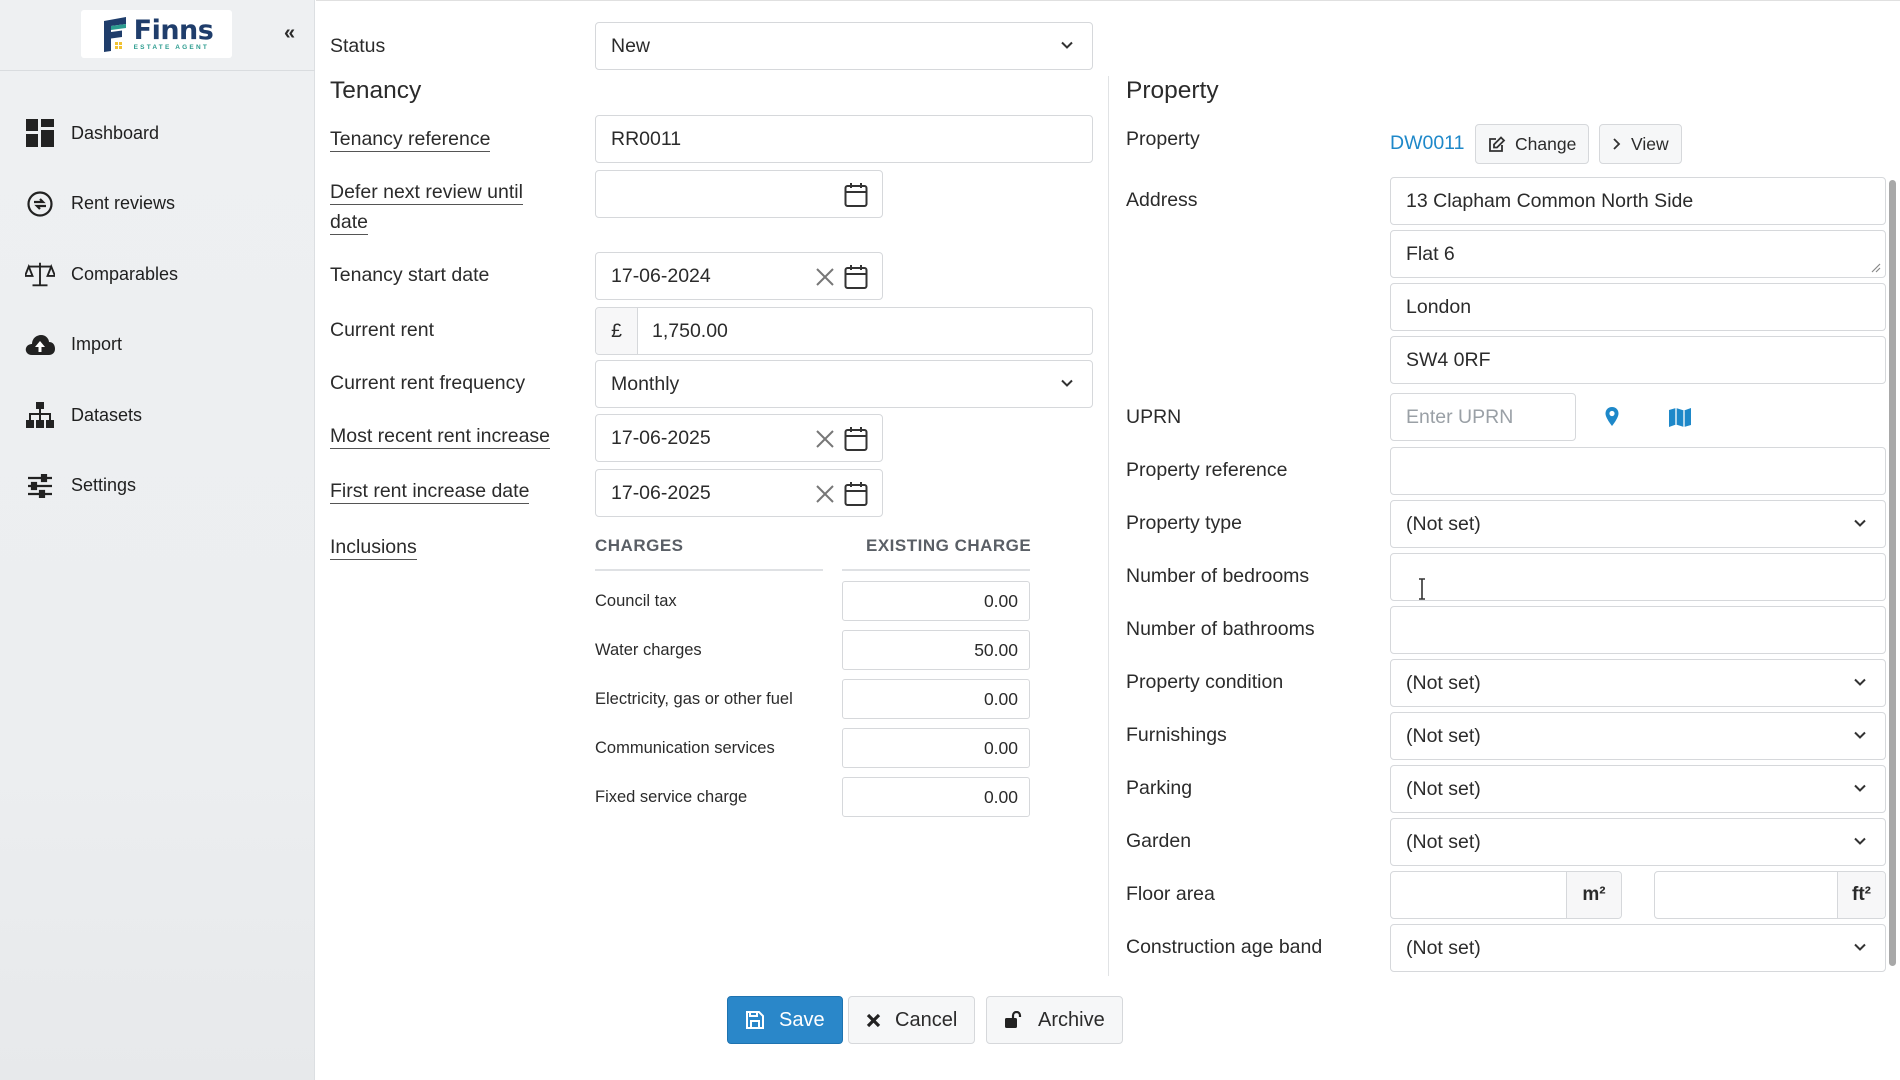  Describe the element at coordinates (685, 748) in the screenshot. I see `charge-name: Communication services` at that location.